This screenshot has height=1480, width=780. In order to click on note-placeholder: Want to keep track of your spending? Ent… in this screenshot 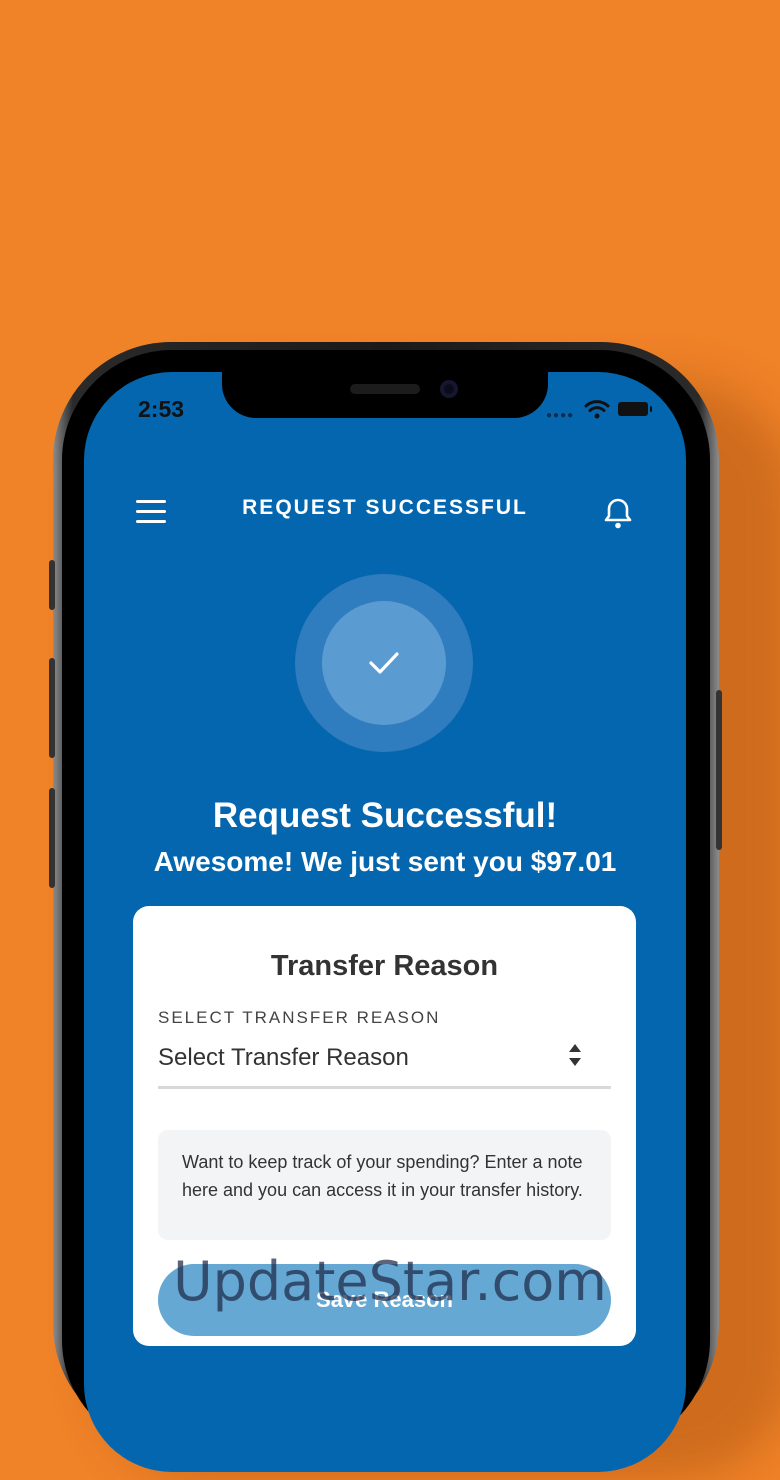, I will do `click(382, 1176)`.